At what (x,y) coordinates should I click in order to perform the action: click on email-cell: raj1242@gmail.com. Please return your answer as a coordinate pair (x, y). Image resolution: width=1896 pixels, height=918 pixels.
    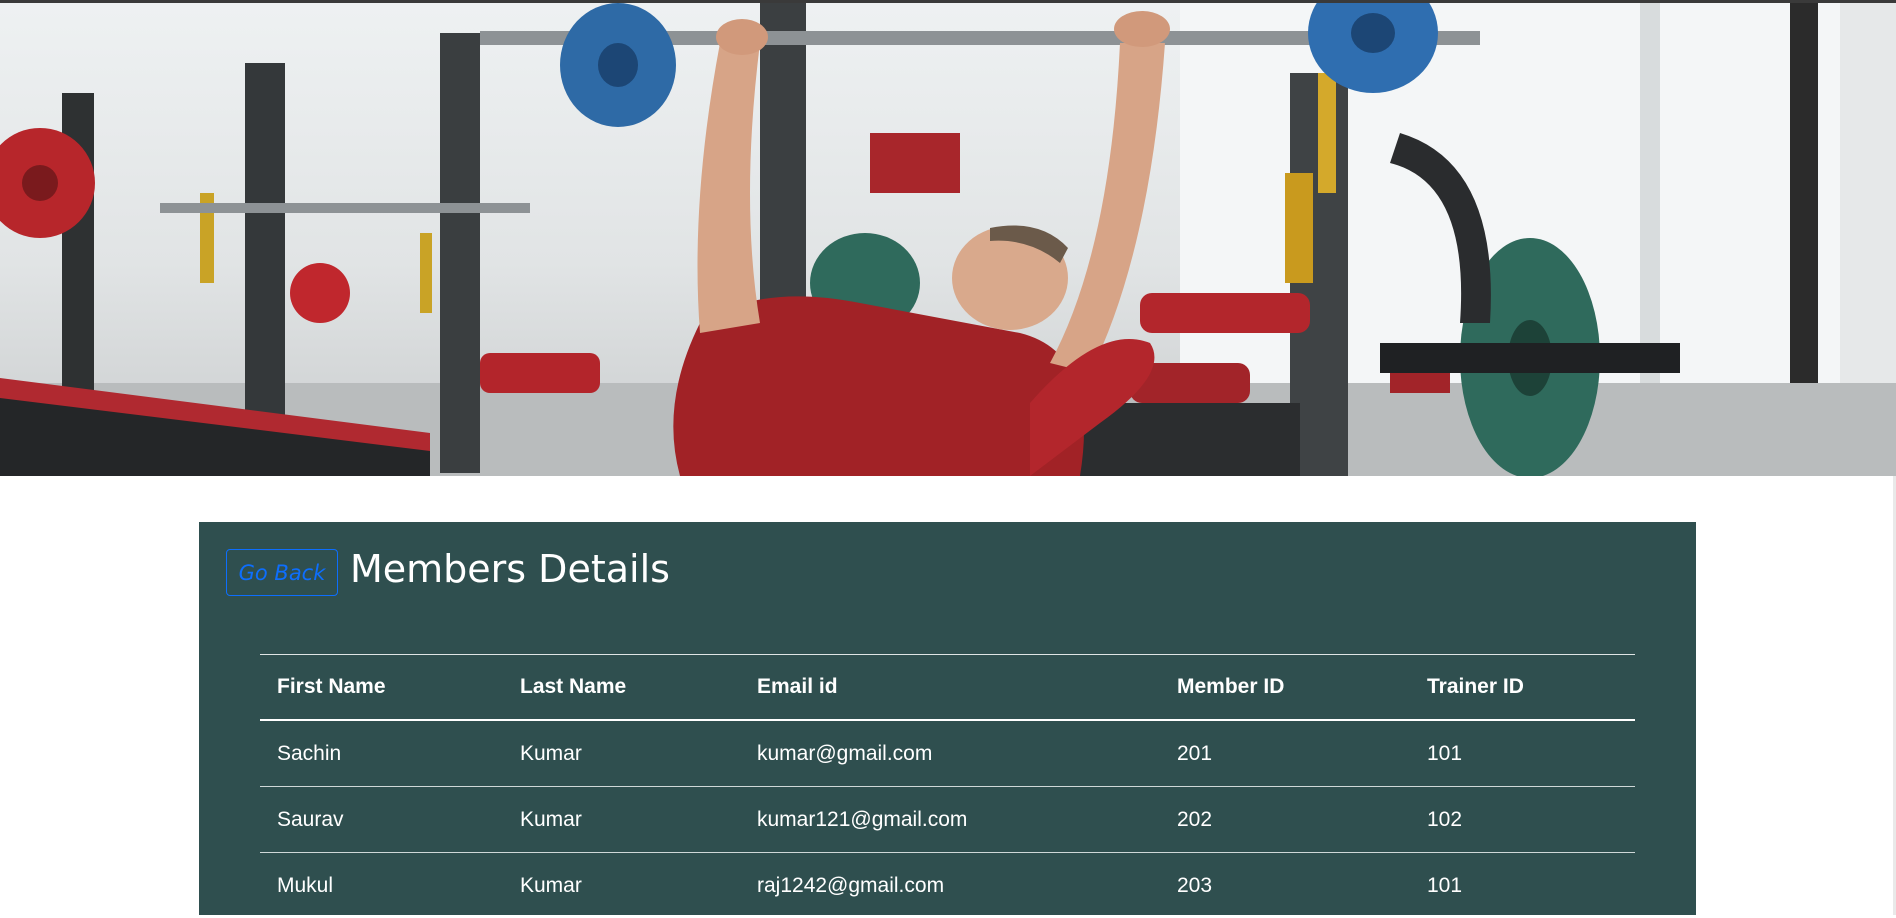
    Looking at the image, I should click on (950, 885).